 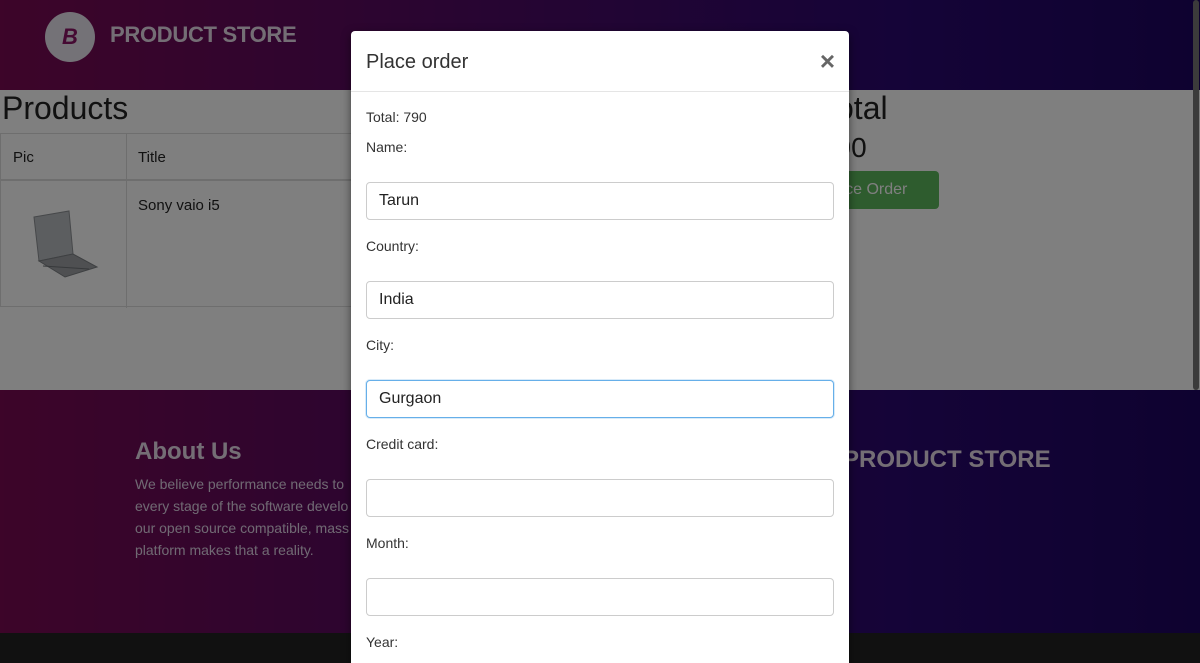 What do you see at coordinates (396, 117) in the screenshot?
I see `order-total: Total: 790` at bounding box center [396, 117].